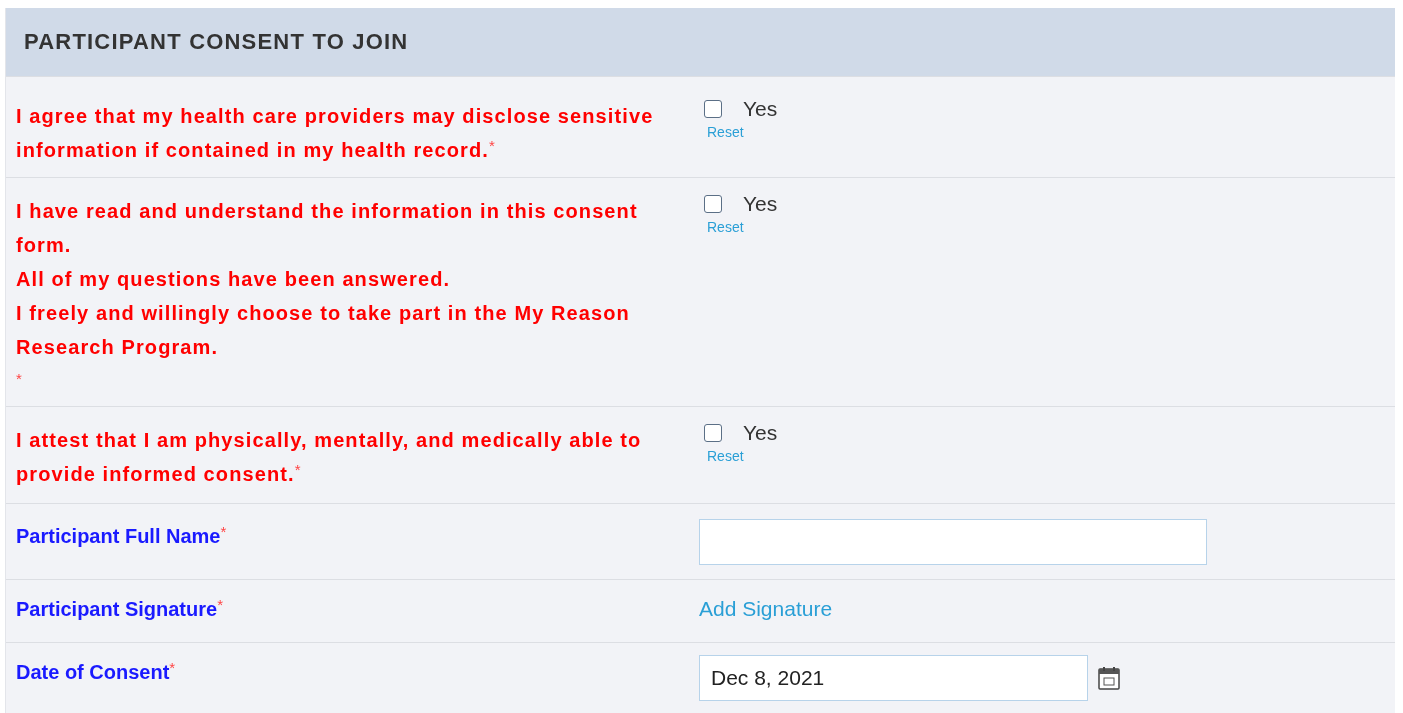  Describe the element at coordinates (120, 608) in the screenshot. I see `field-label: Participant Signature*` at that location.